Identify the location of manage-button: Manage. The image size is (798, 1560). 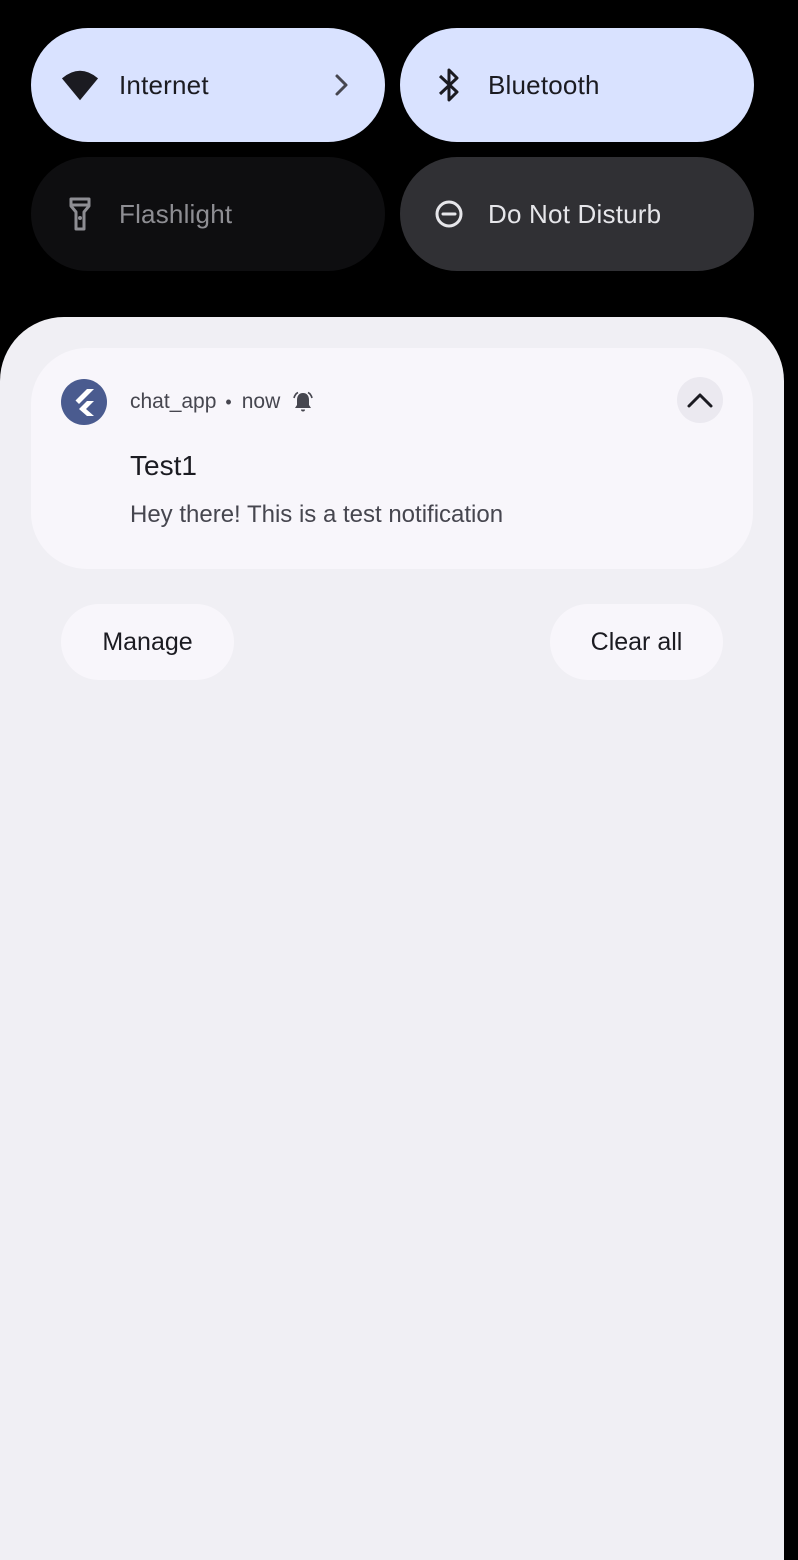
(147, 642).